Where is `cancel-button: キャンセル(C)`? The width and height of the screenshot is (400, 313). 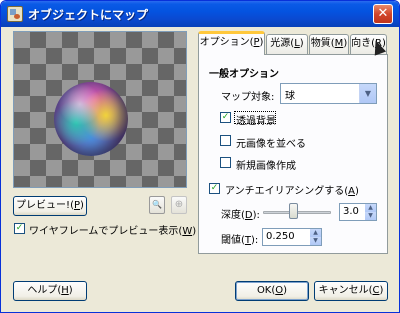 cancel-button: キャンセル(C) is located at coordinates (351, 291).